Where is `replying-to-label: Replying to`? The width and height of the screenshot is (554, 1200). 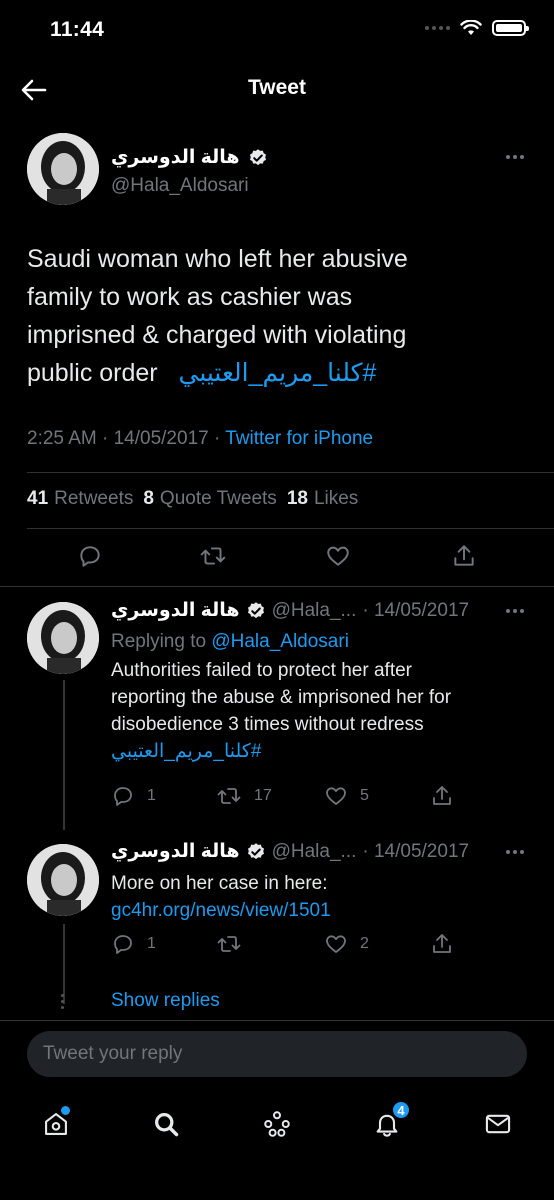
replying-to-label: Replying to is located at coordinates (159, 641).